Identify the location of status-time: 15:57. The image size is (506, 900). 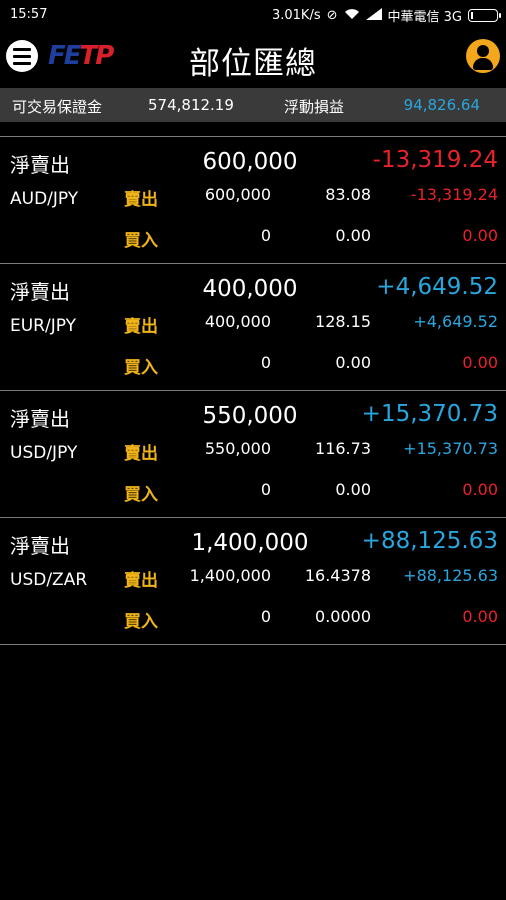
(29, 14).